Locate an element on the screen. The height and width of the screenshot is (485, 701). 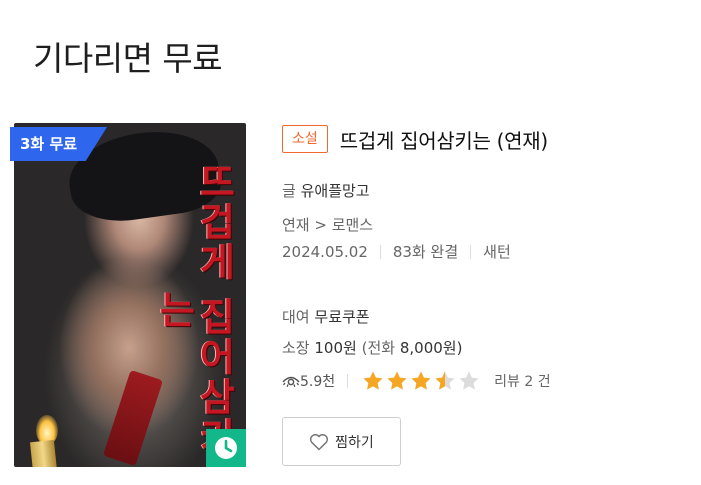
publication-info: 2024.05.02 83화 완결 새턴 is located at coordinates (396, 251).